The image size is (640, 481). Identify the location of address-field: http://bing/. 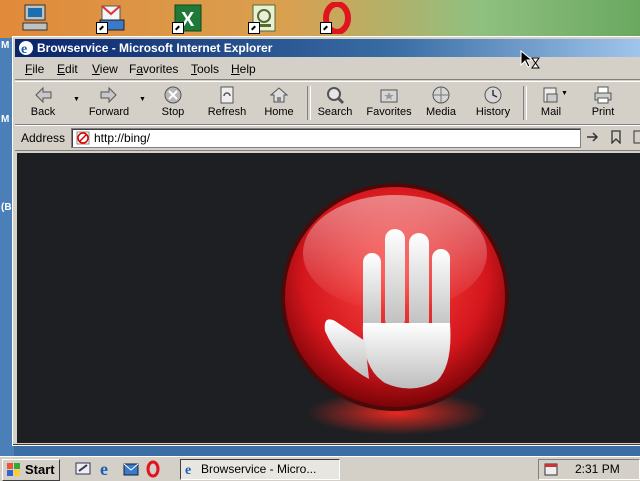
(326, 138).